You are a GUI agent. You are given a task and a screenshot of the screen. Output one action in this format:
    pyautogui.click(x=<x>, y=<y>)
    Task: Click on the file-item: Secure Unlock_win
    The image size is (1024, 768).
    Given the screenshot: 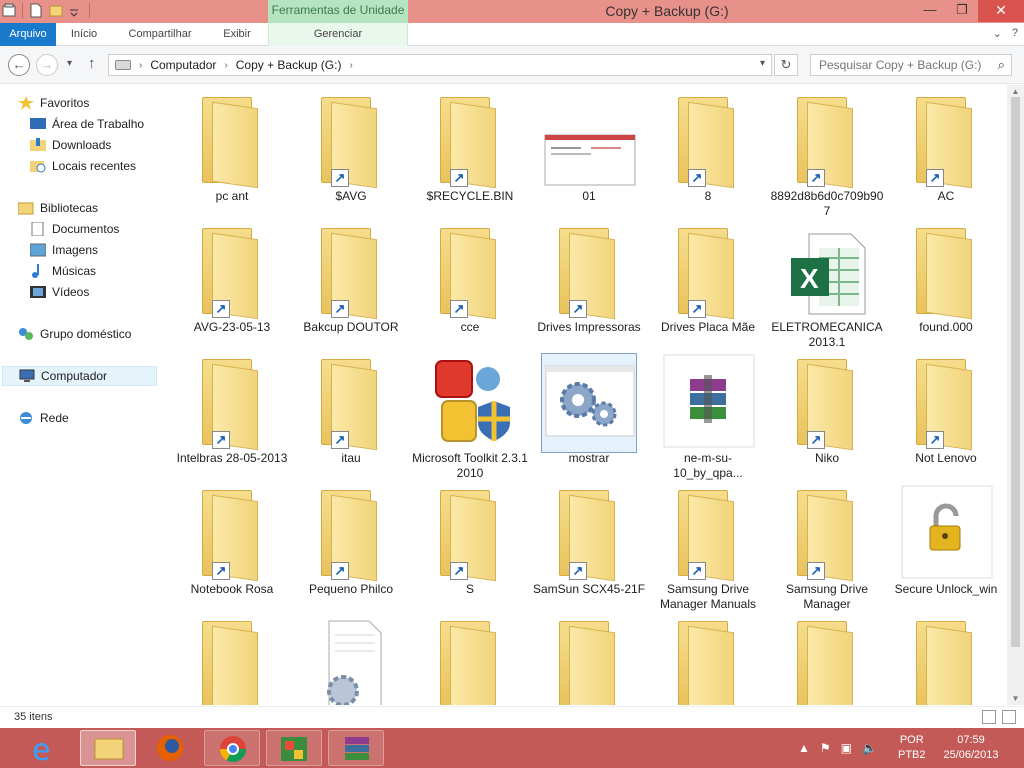 What is the action you would take?
    pyautogui.click(x=944, y=544)
    